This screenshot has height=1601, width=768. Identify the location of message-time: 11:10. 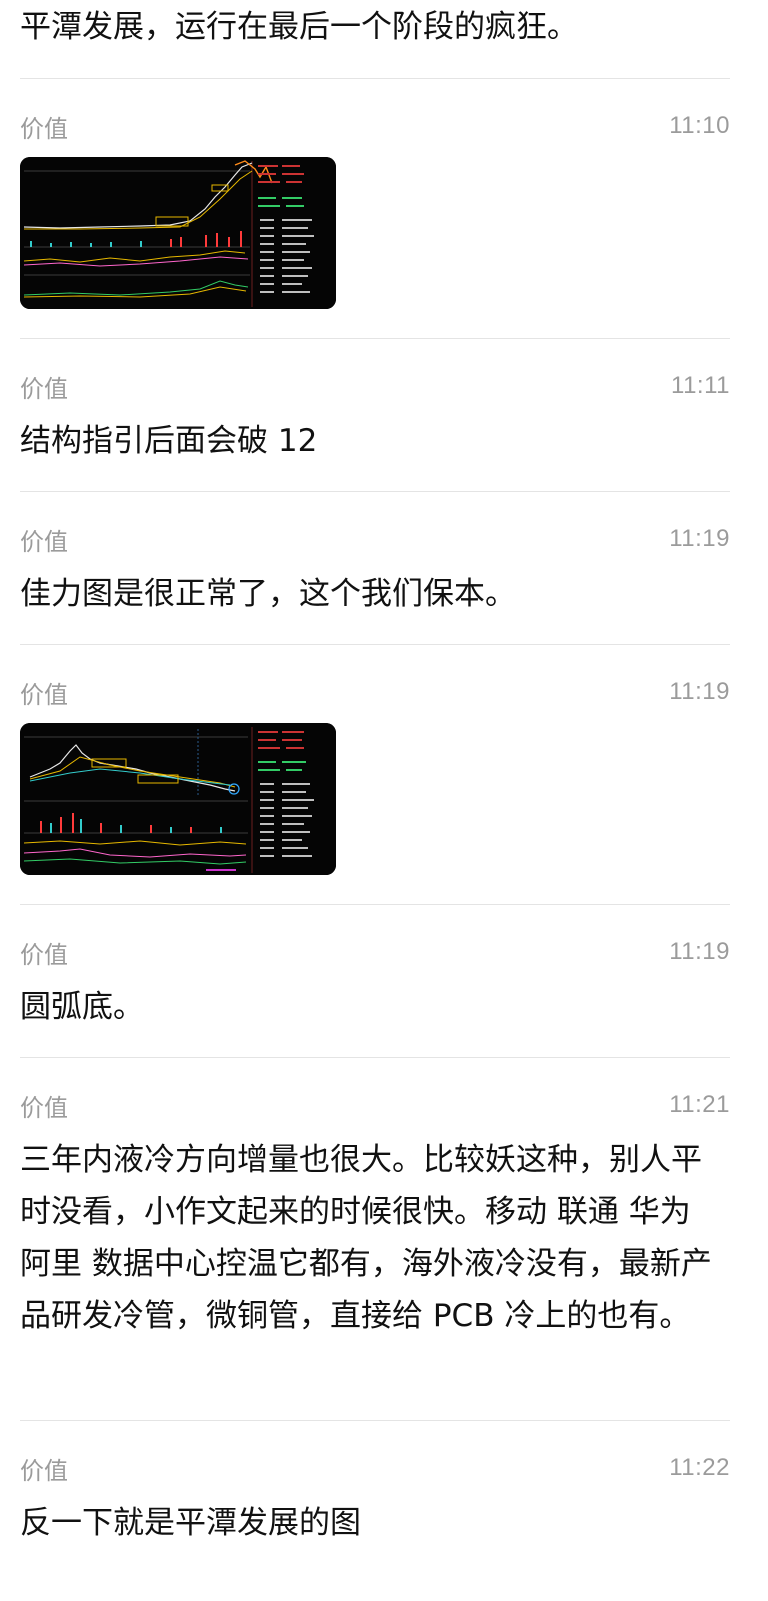
(699, 125).